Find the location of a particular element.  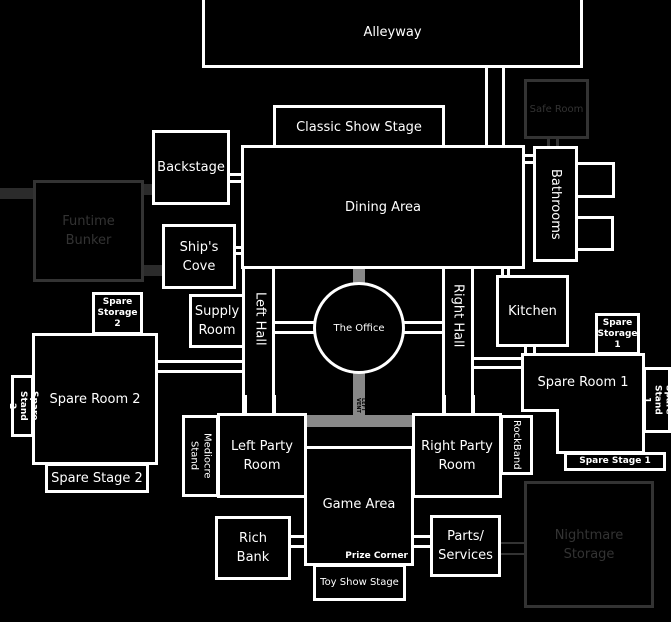

room-spare-stand-2: Spare Stand 2 is located at coordinates (23, 406).